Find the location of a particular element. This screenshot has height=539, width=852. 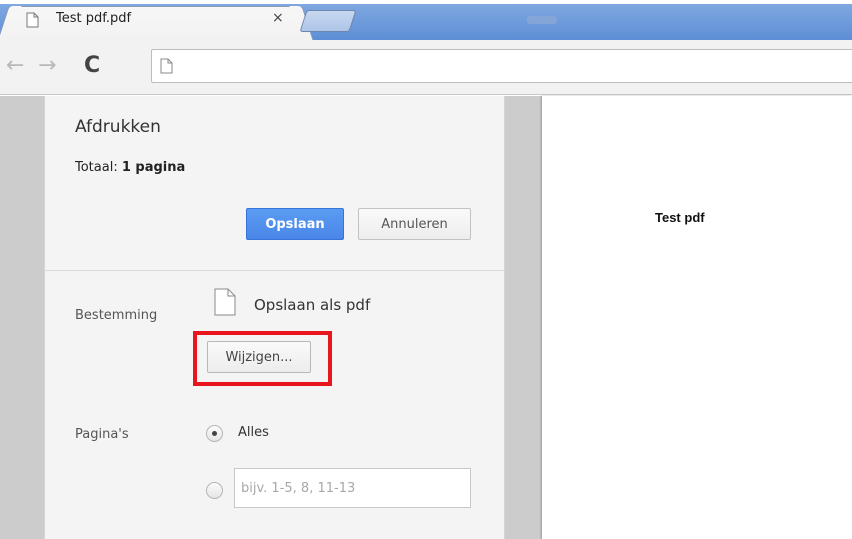

page-icon is located at coordinates (166, 66).